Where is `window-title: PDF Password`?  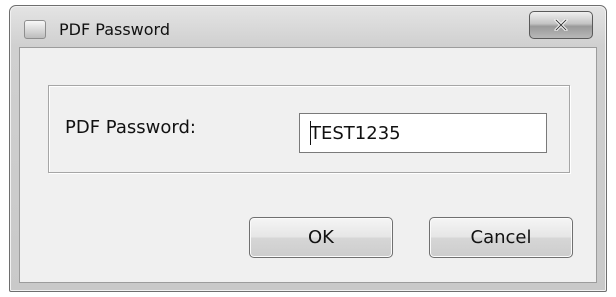 window-title: PDF Password is located at coordinates (114, 29).